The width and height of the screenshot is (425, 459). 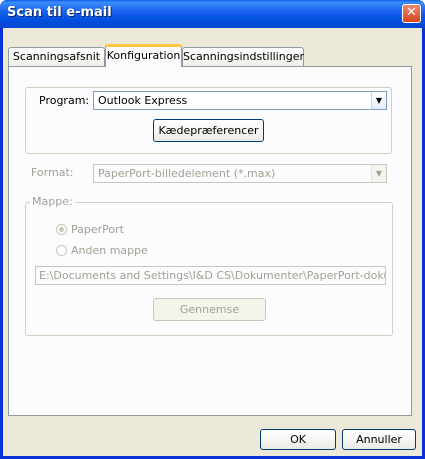 What do you see at coordinates (209, 309) in the screenshot?
I see `browse-button: Gennemse` at bounding box center [209, 309].